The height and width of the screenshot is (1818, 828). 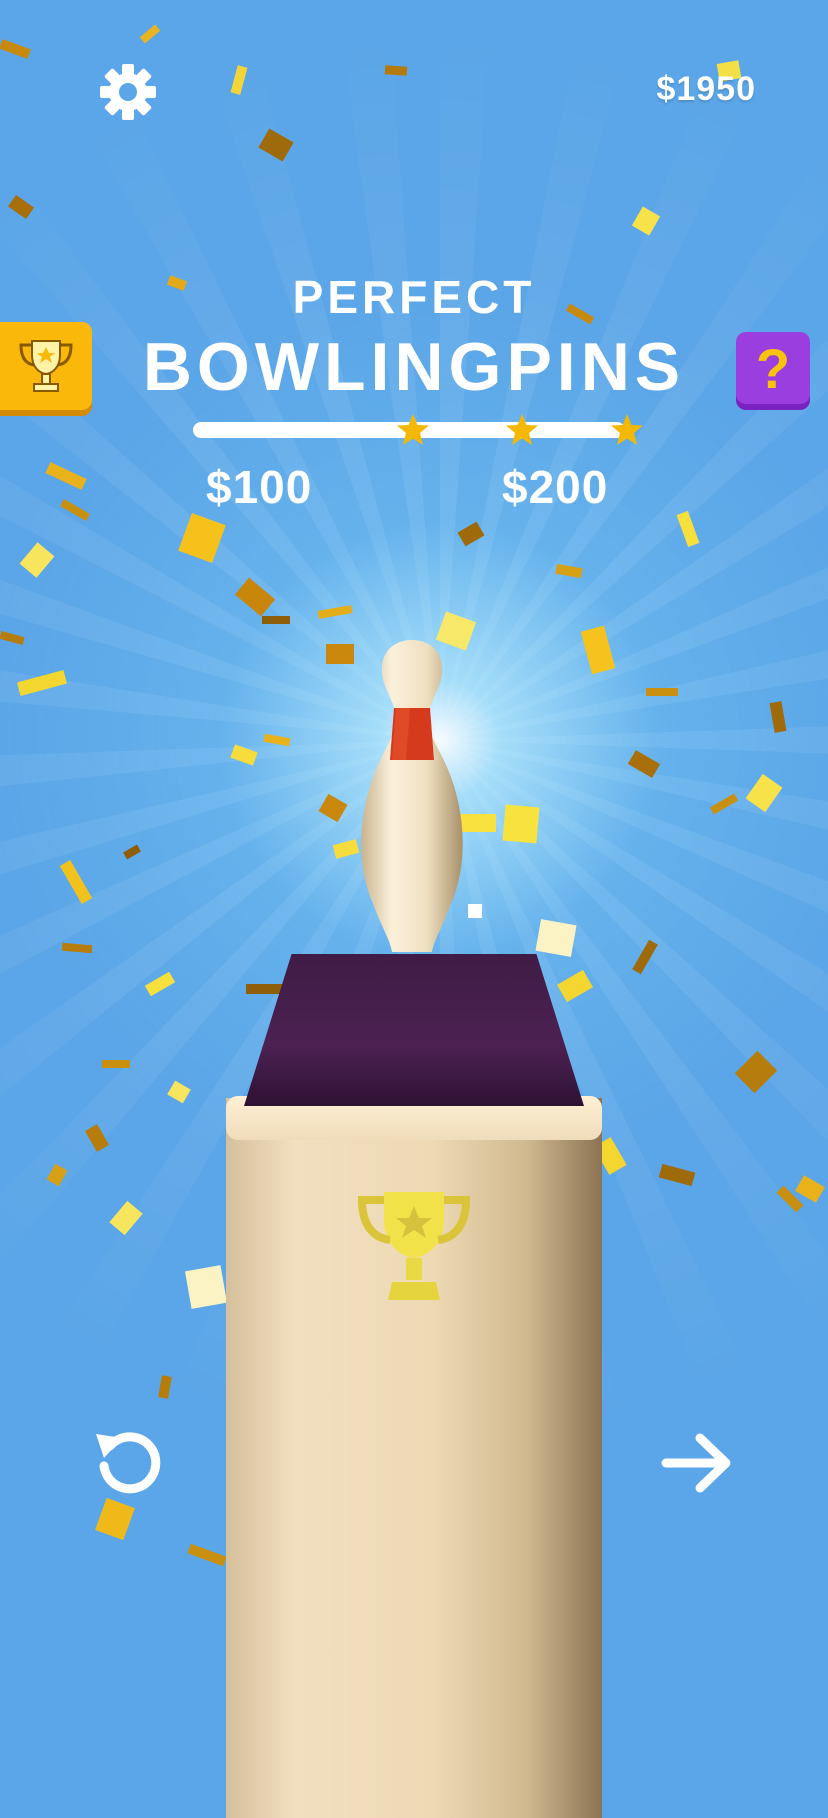 I want to click on settings-gear-icon, so click(x=128, y=92).